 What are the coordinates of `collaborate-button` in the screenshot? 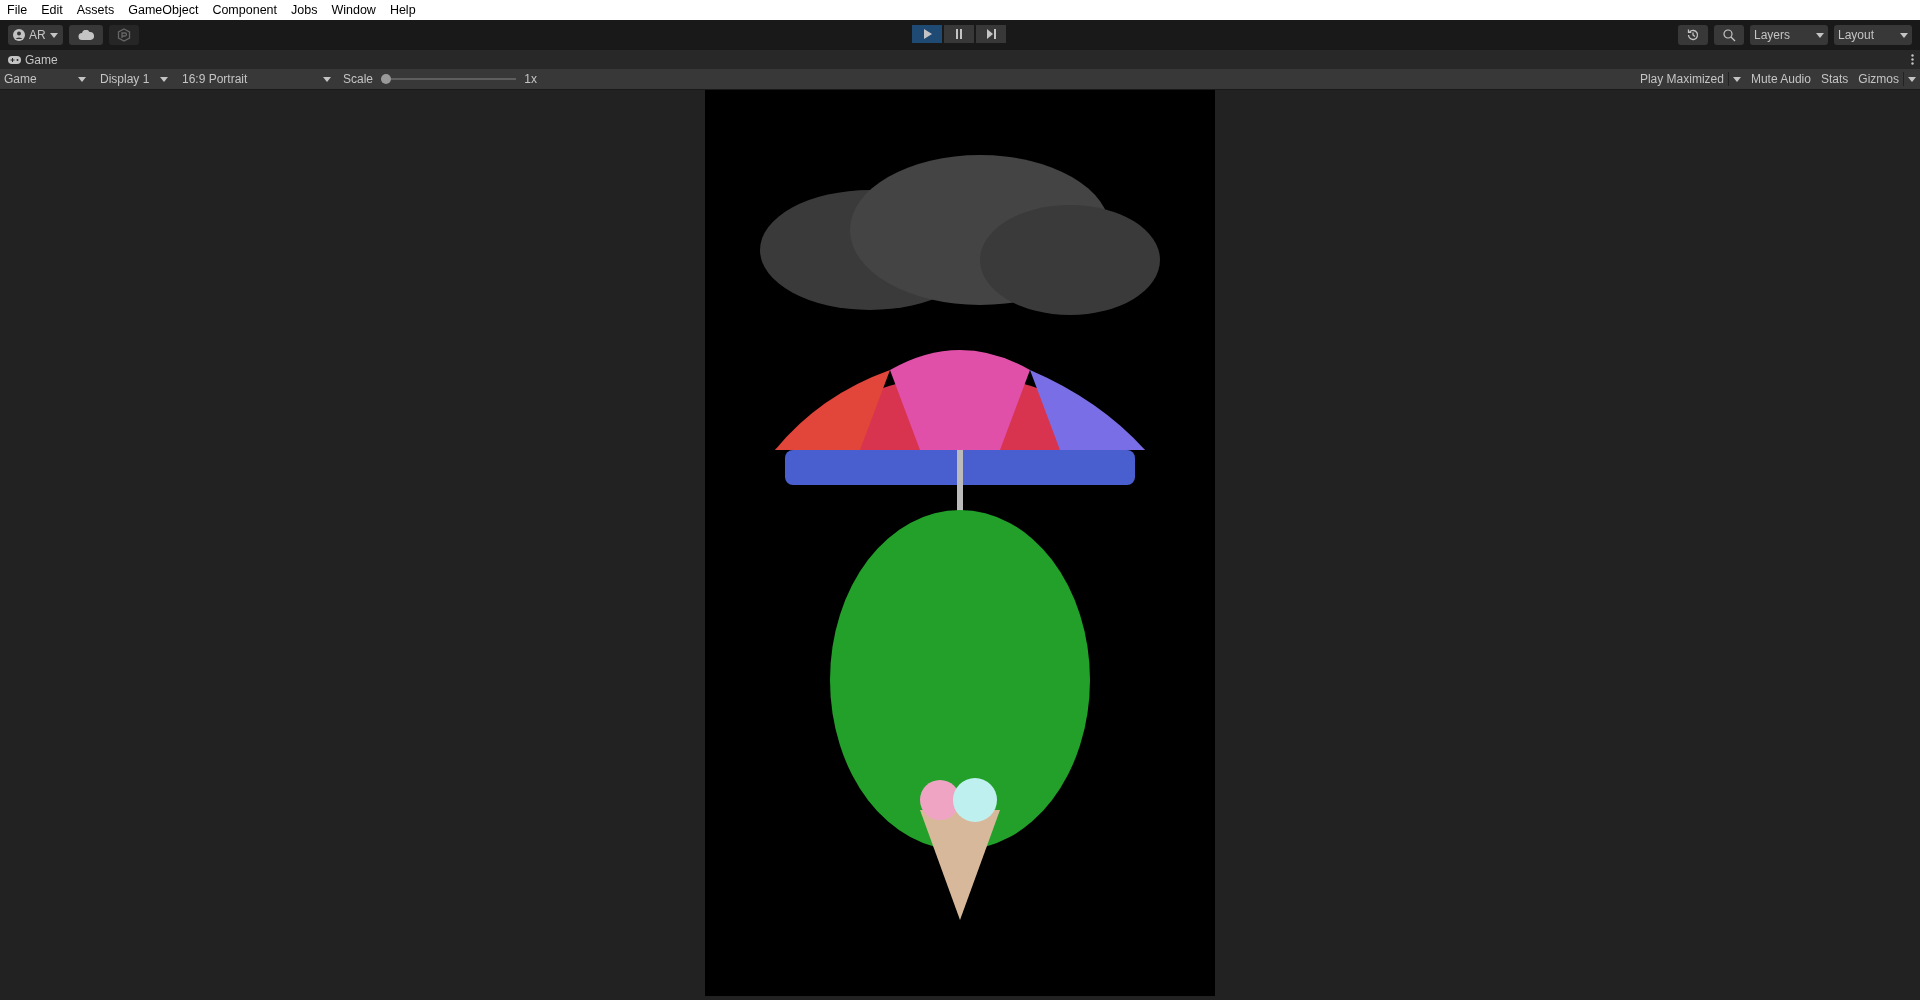 It's located at (123, 35).